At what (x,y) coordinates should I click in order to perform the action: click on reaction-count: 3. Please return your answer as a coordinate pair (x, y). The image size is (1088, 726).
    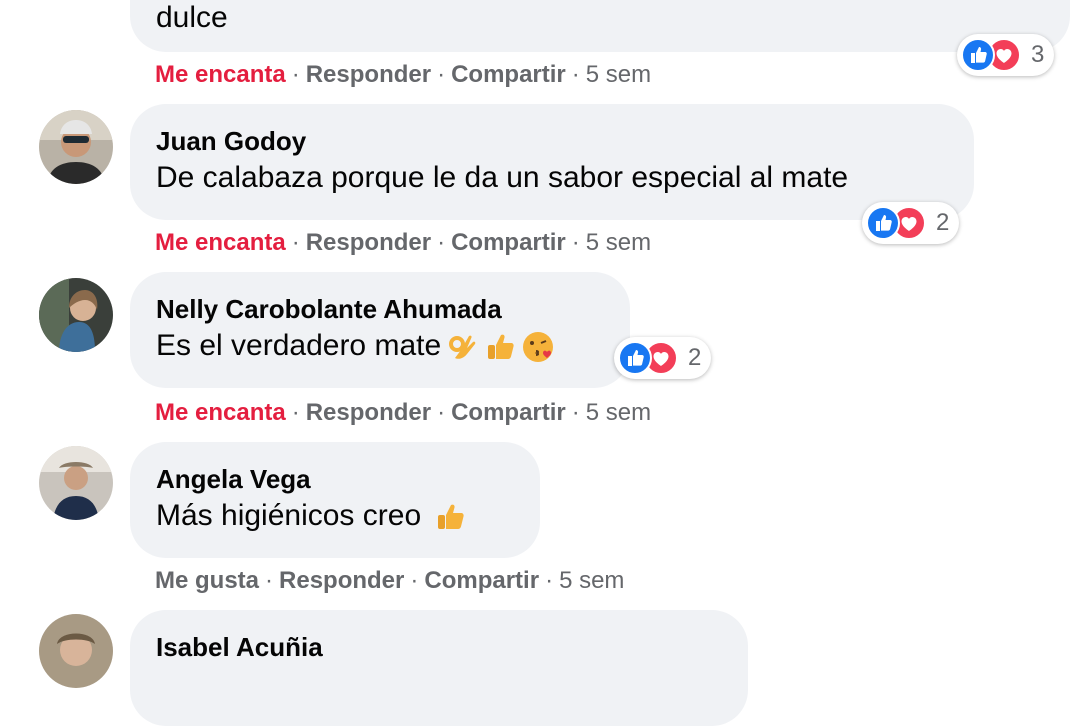
    Looking at the image, I should click on (1038, 54).